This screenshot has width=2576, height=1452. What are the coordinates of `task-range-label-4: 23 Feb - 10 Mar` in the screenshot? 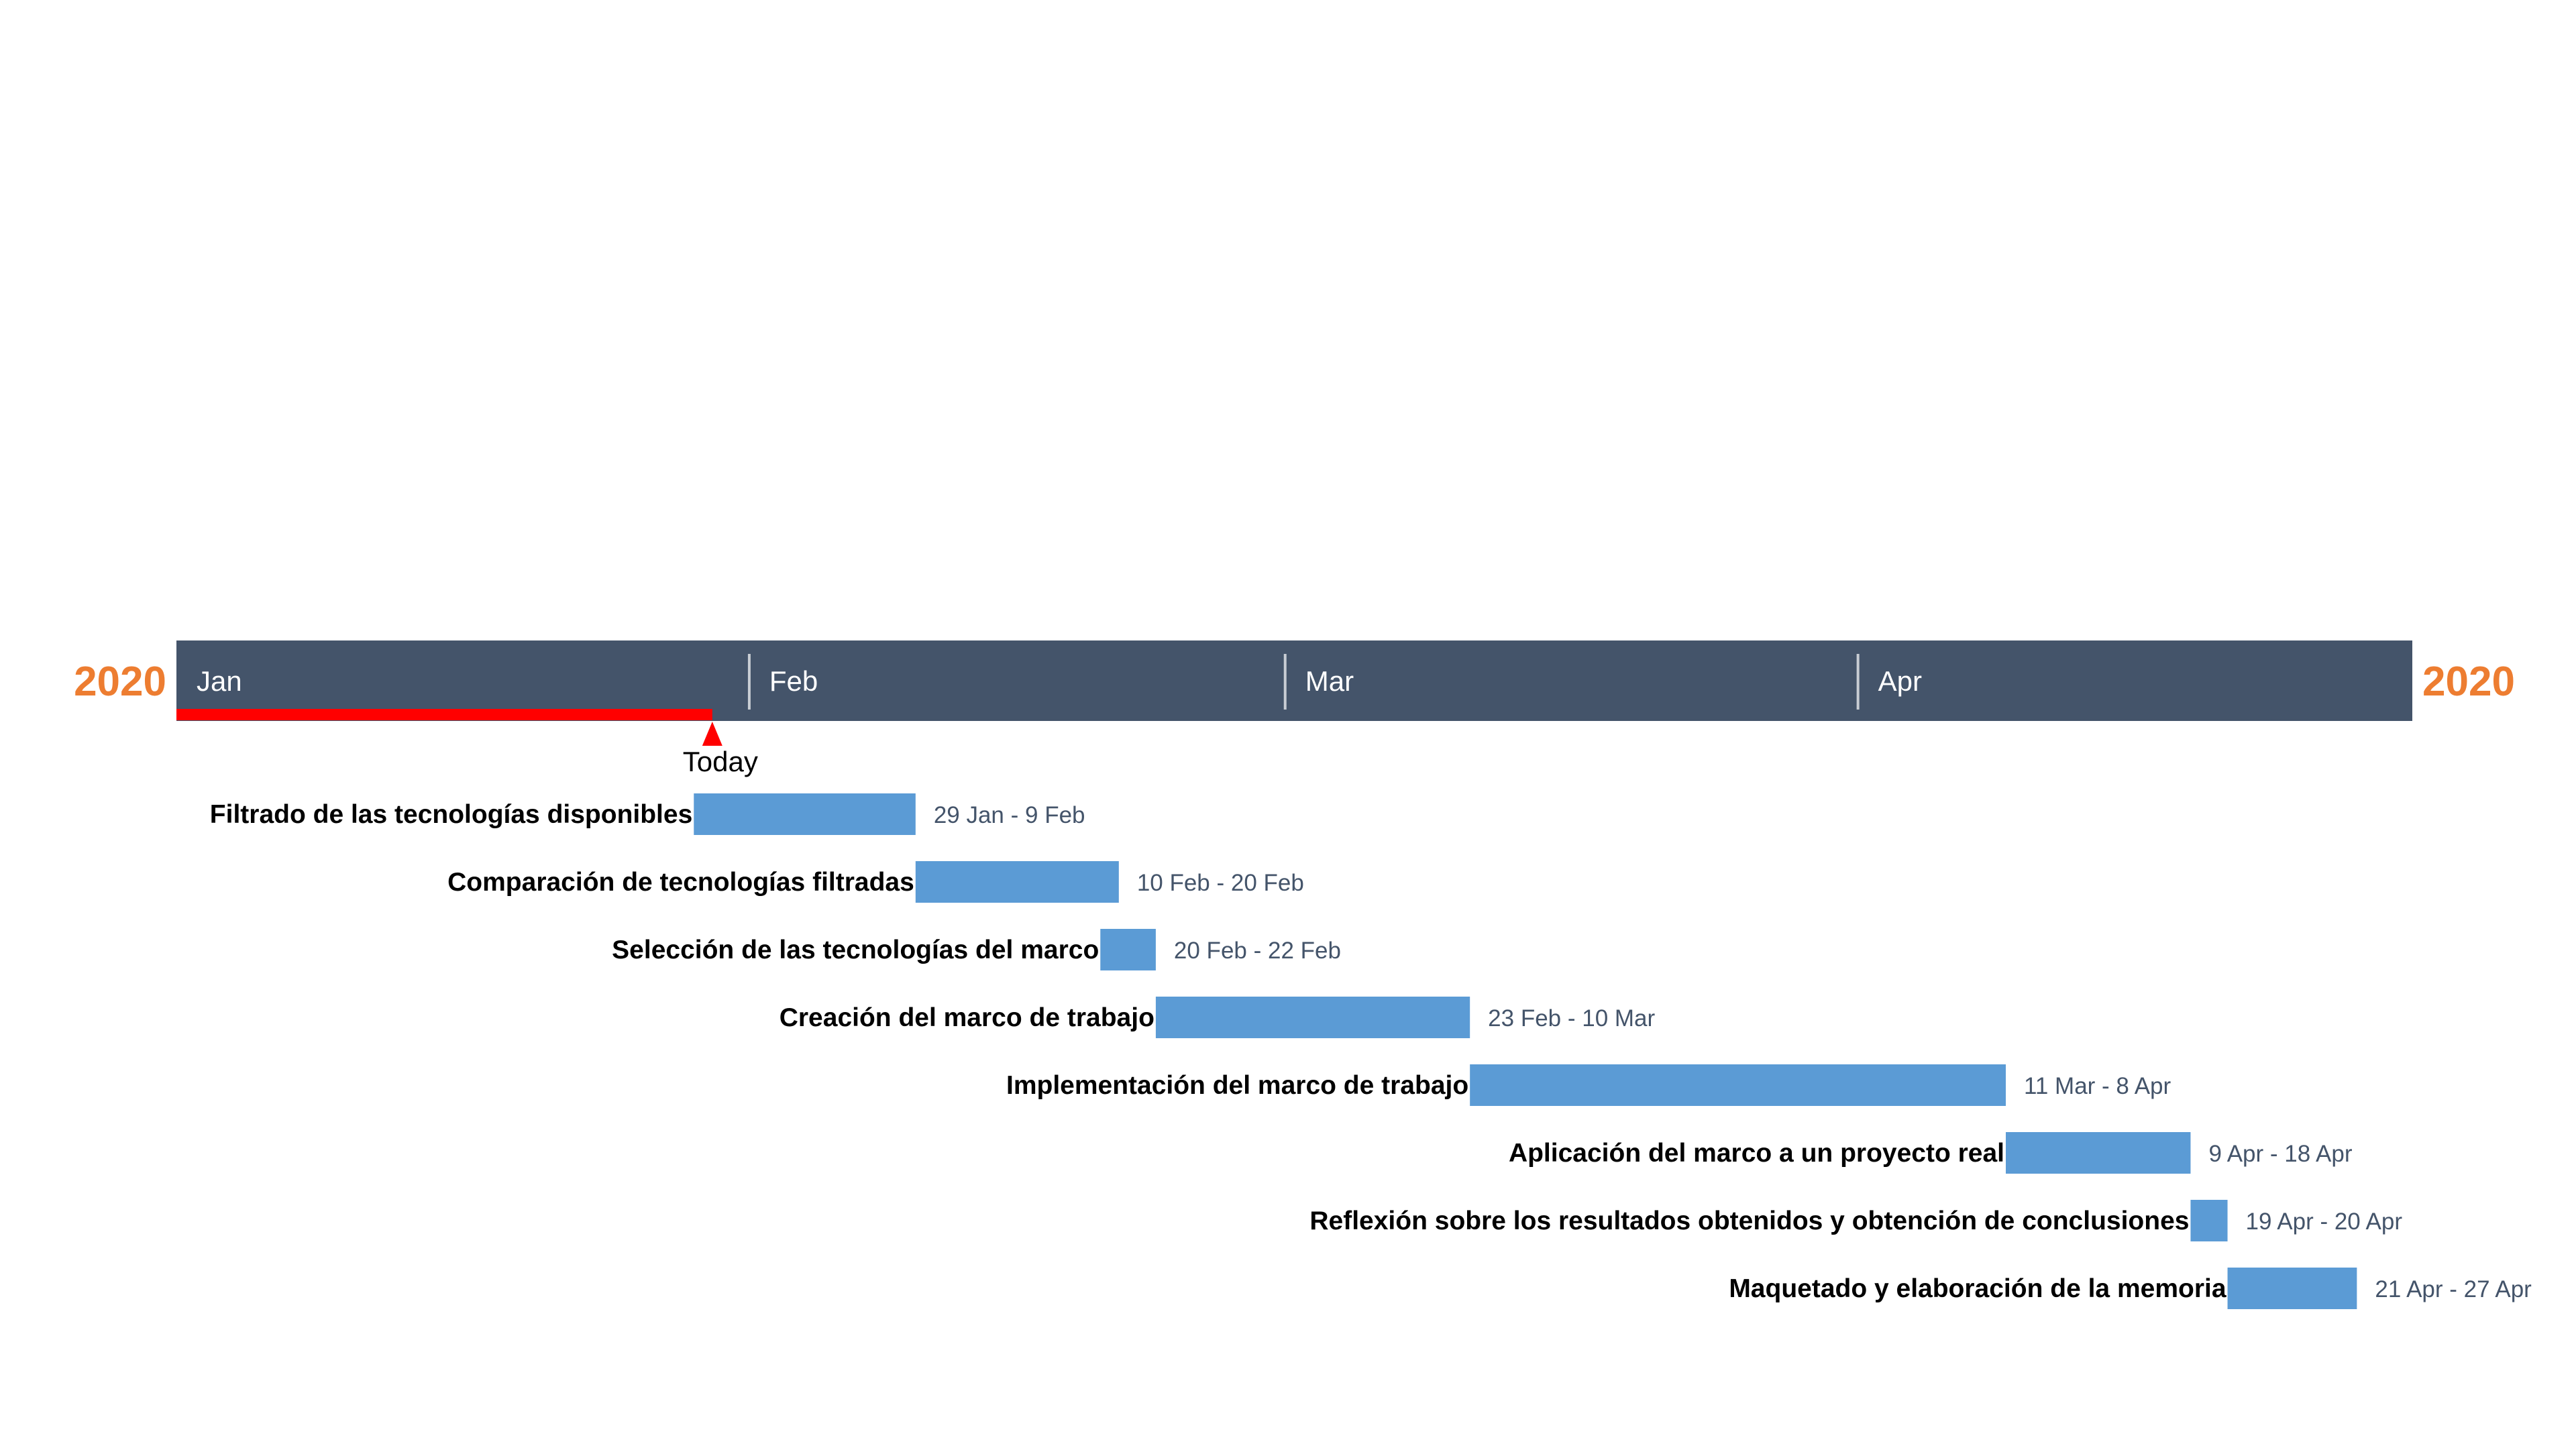 It's located at (1571, 1018).